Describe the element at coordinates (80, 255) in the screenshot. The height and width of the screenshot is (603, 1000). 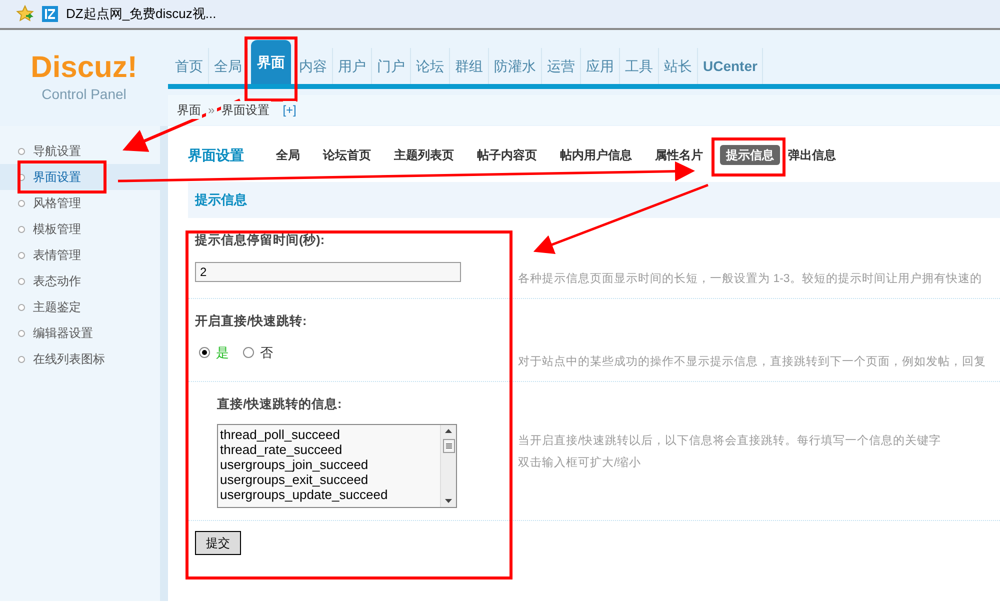
I see `sidebar-item: 表情管理` at that location.